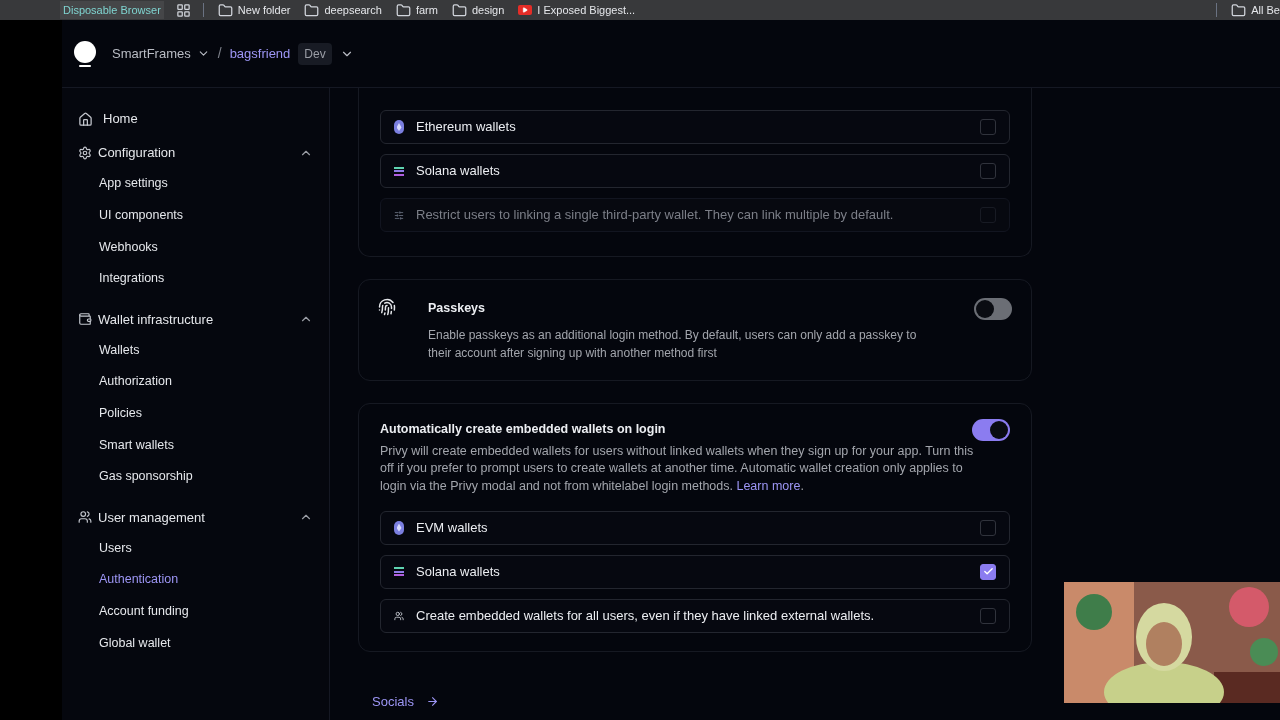  What do you see at coordinates (183, 10) in the screenshot?
I see `apps-icon` at bounding box center [183, 10].